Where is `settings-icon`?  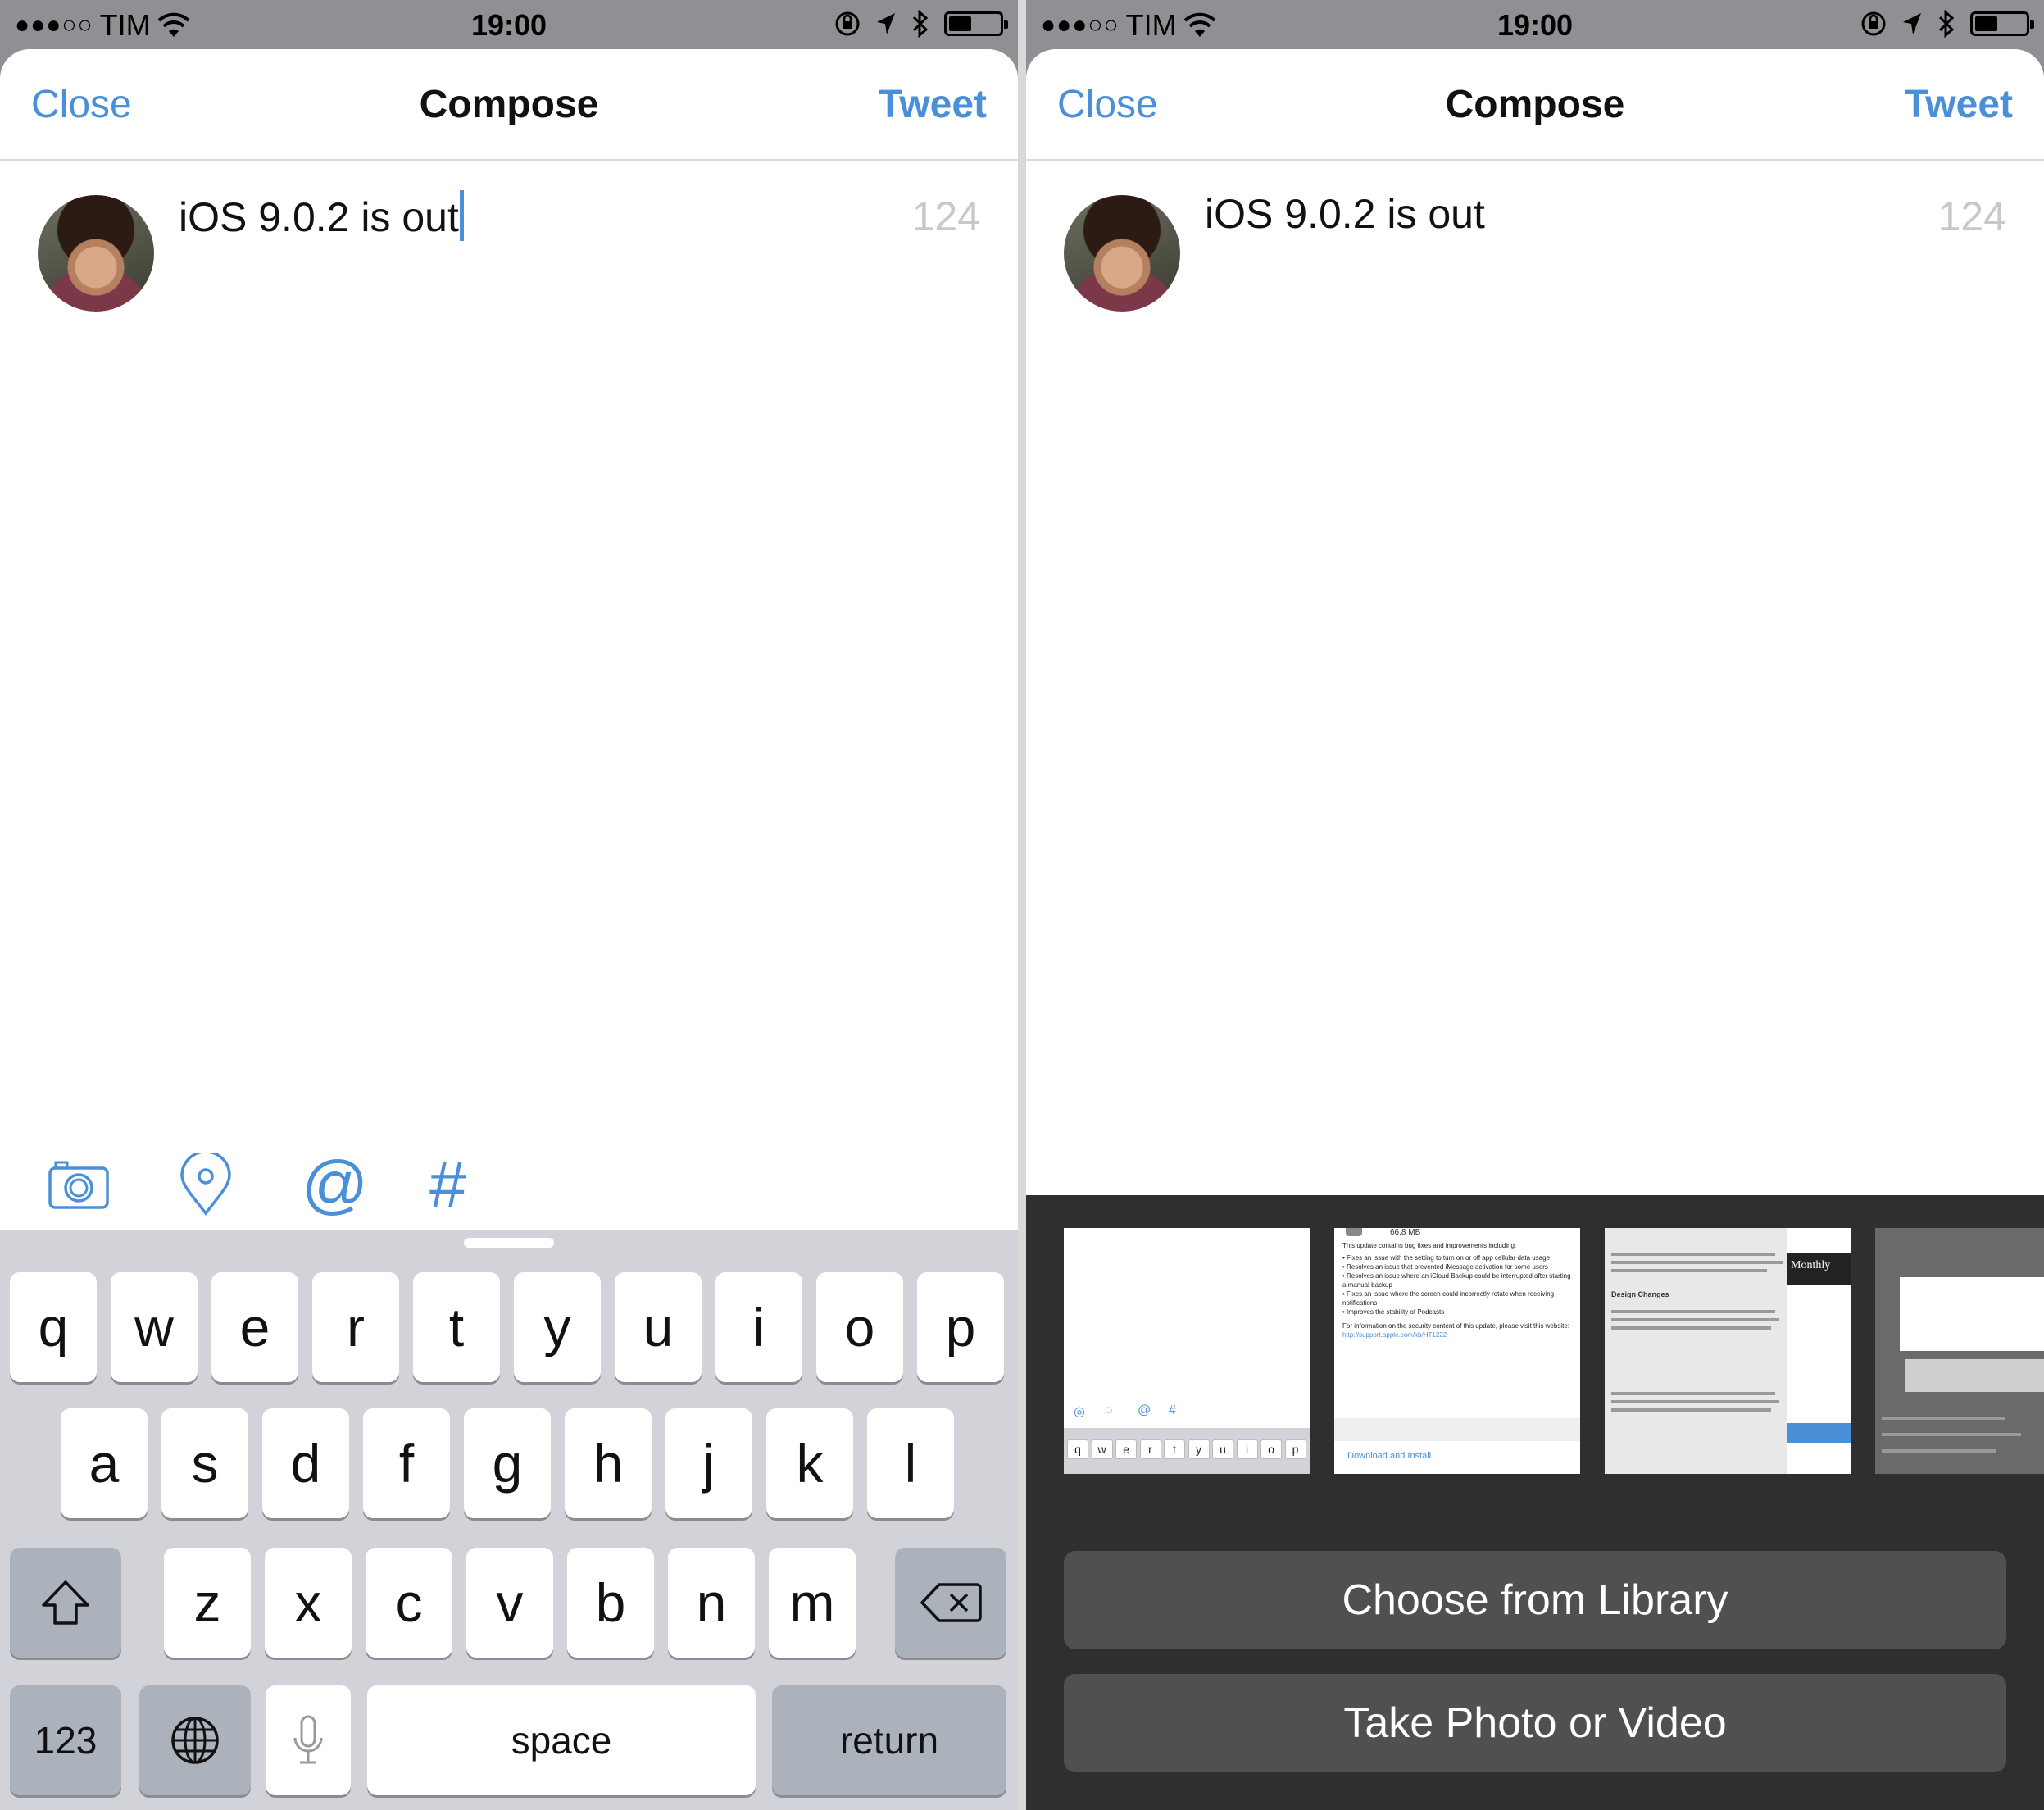
settings-icon is located at coordinates (1354, 1232).